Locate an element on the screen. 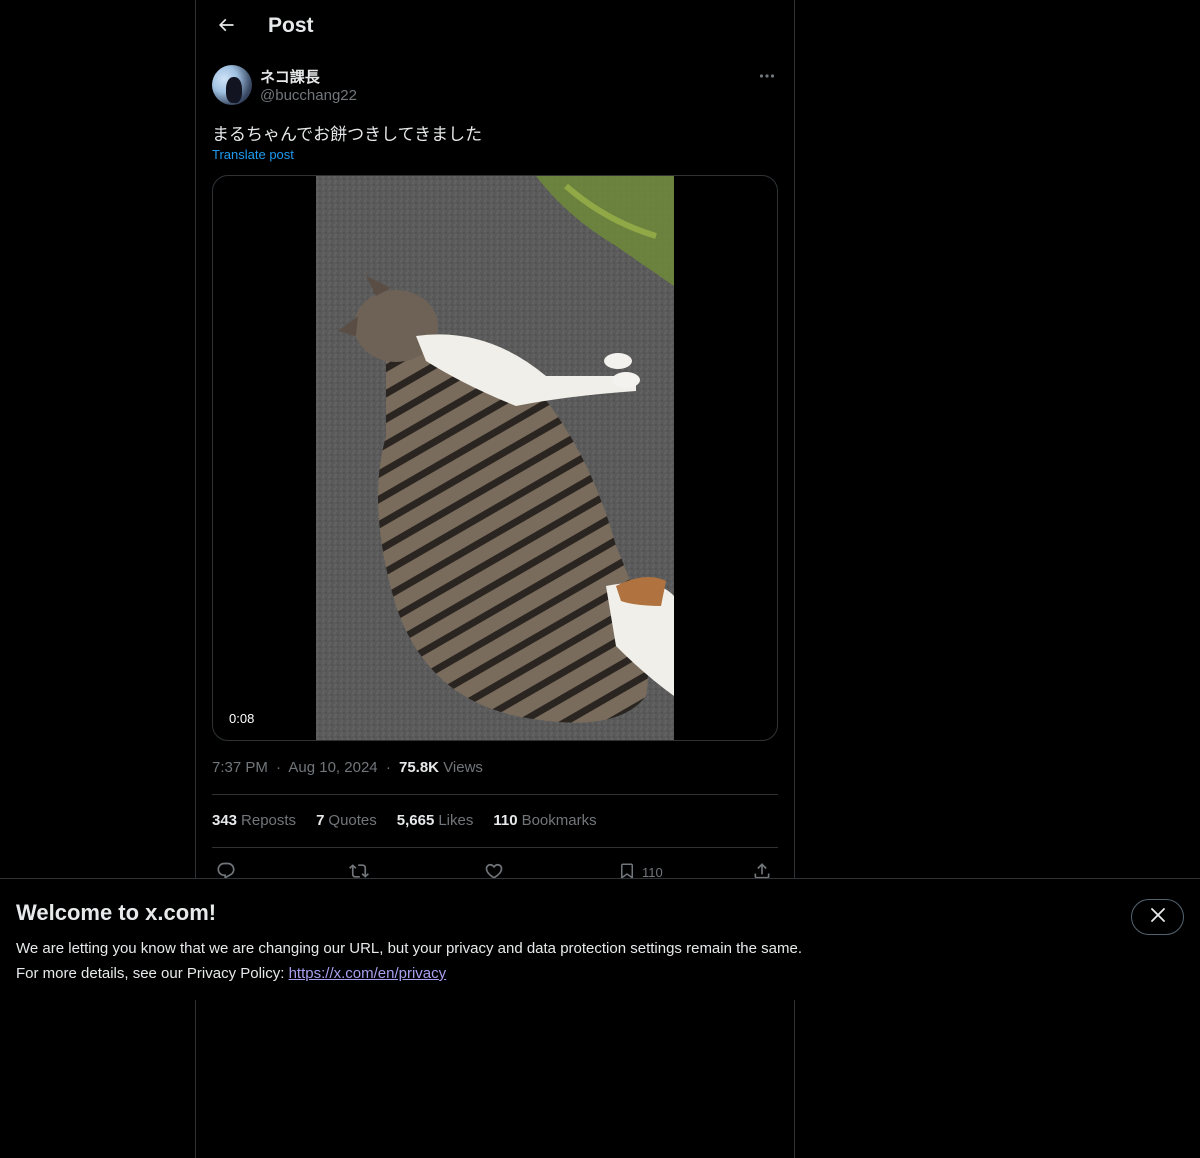 This screenshot has width=1200, height=1158. author-block: ネコ課長 @bucchang22 is located at coordinates (495, 86).